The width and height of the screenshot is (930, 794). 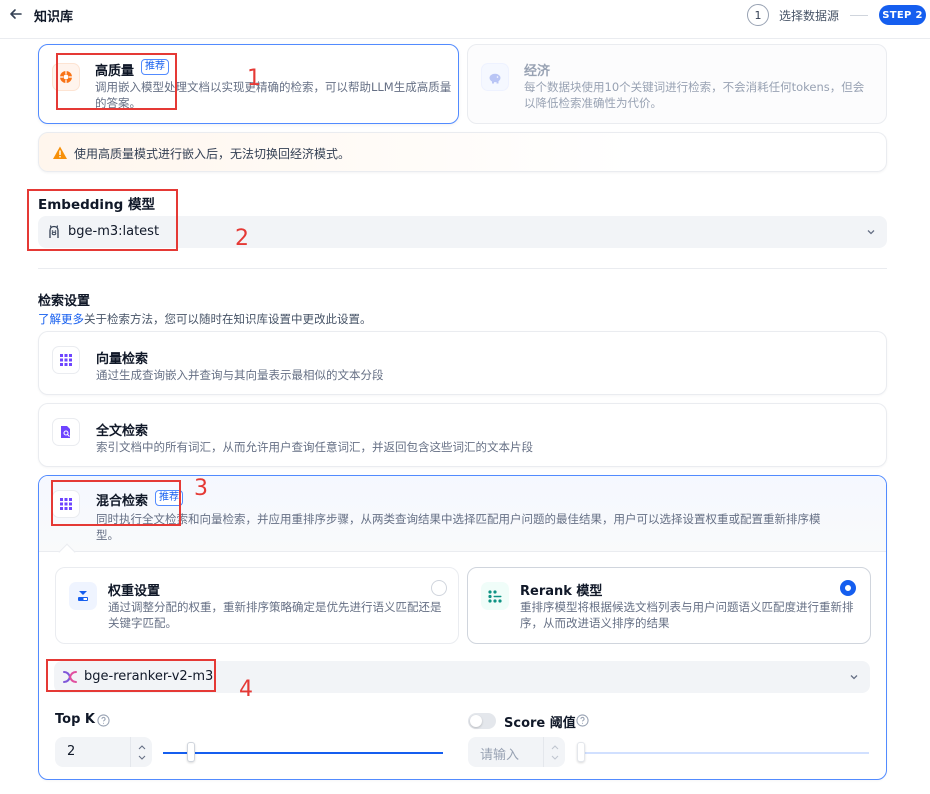 What do you see at coordinates (758, 15) in the screenshot?
I see `step1-indicator: 1` at bounding box center [758, 15].